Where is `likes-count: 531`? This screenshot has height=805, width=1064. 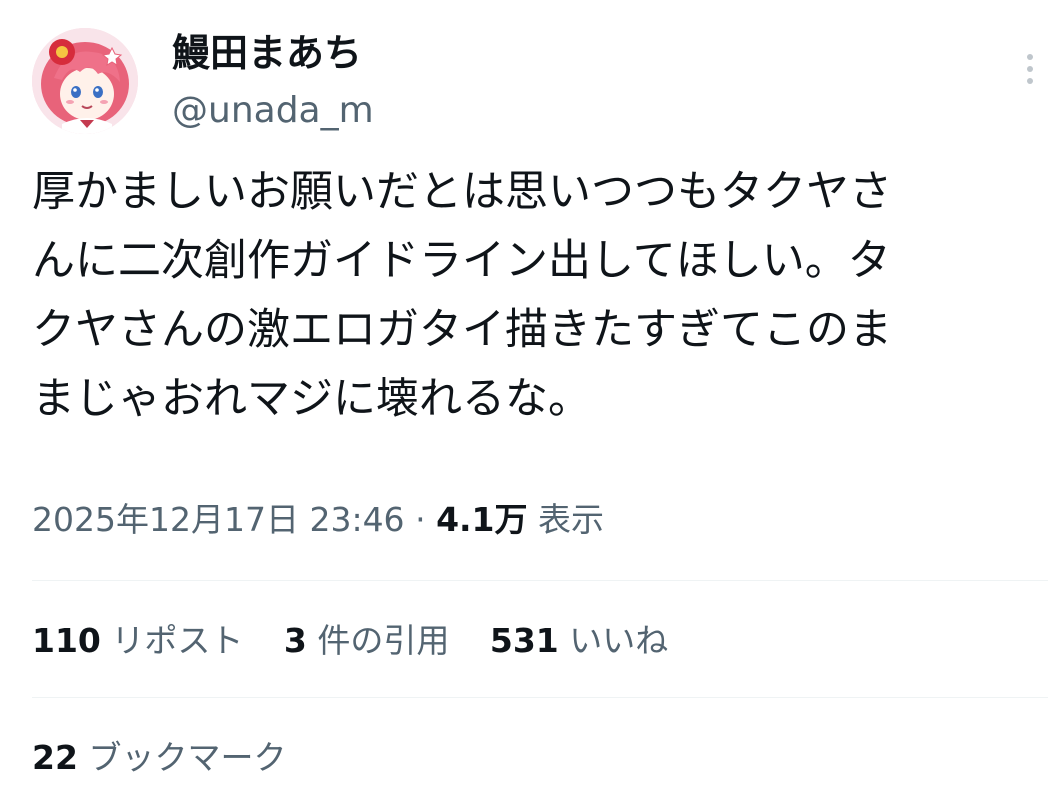 likes-count: 531 is located at coordinates (524, 640).